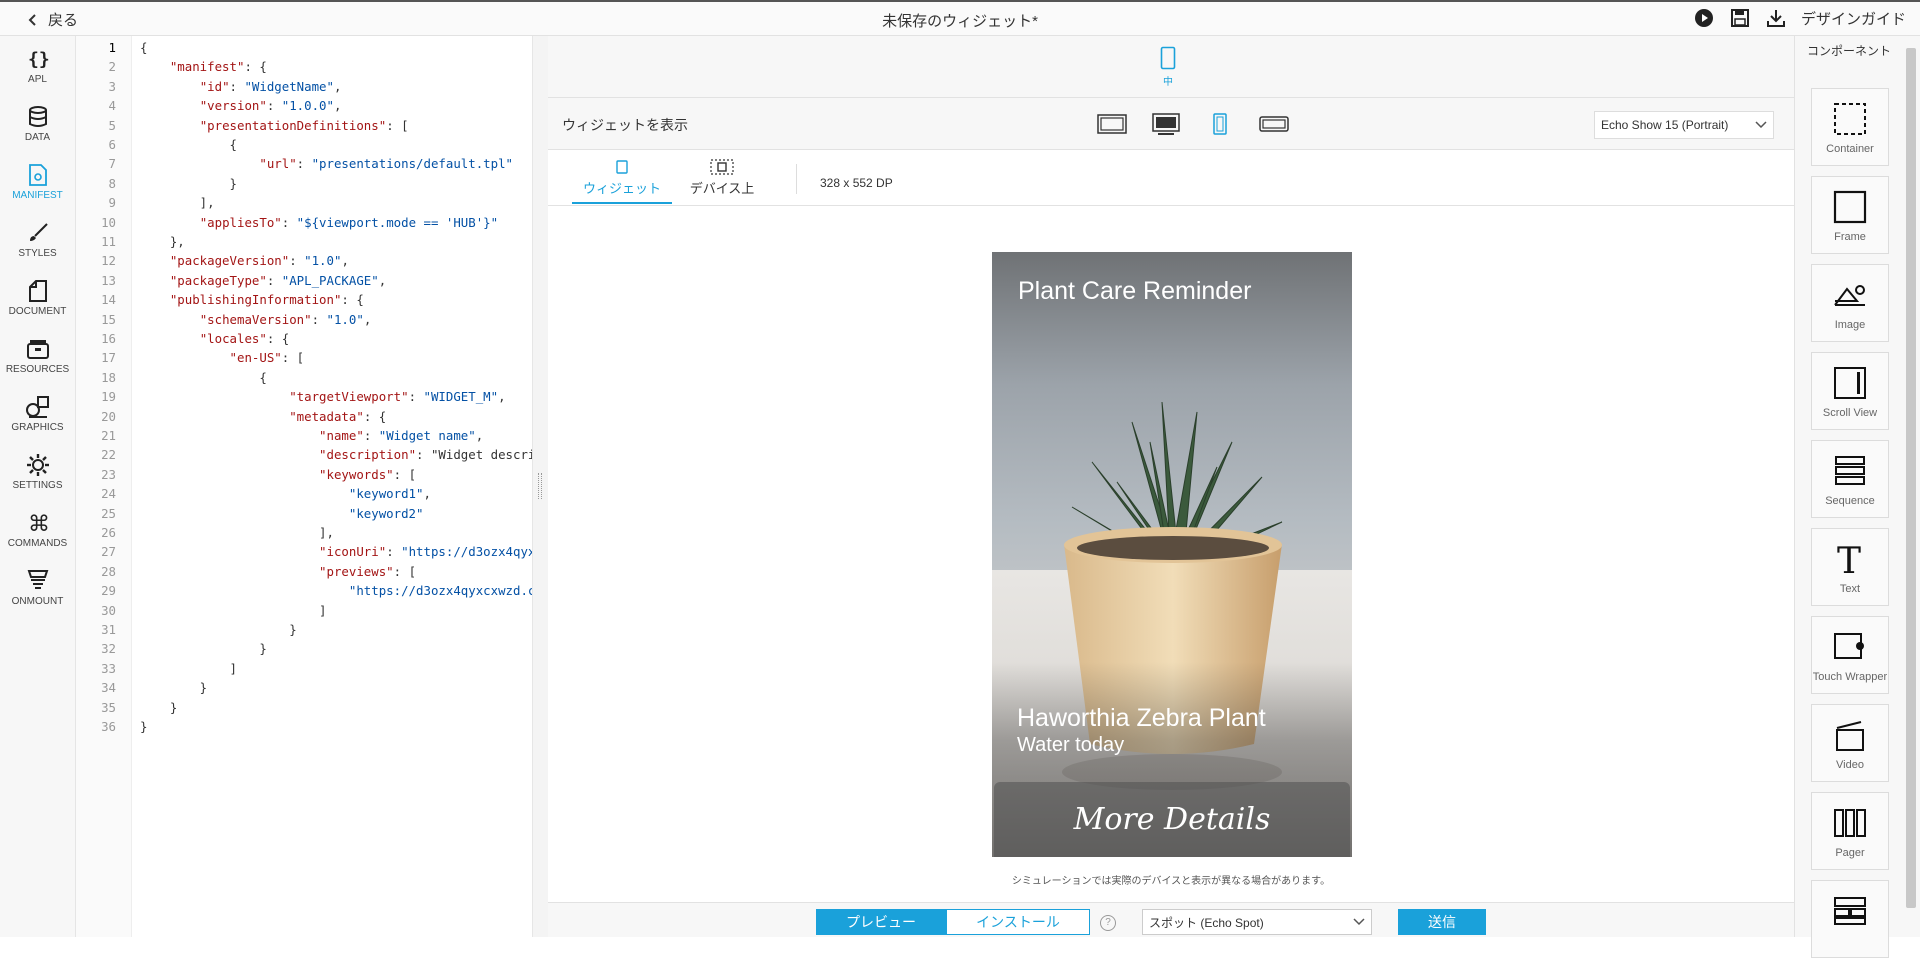 The height and width of the screenshot is (958, 1920). What do you see at coordinates (318, 455) in the screenshot?
I see `code-line: 22 "description": "Widget descri` at bounding box center [318, 455].